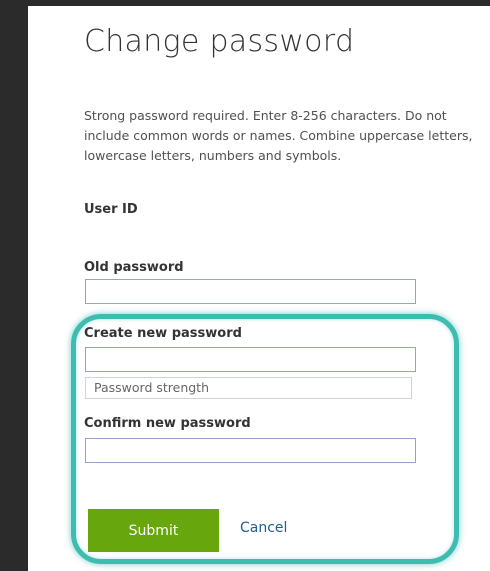 This screenshot has height=571, width=490. I want to click on new-password-label: Create new password, so click(163, 333).